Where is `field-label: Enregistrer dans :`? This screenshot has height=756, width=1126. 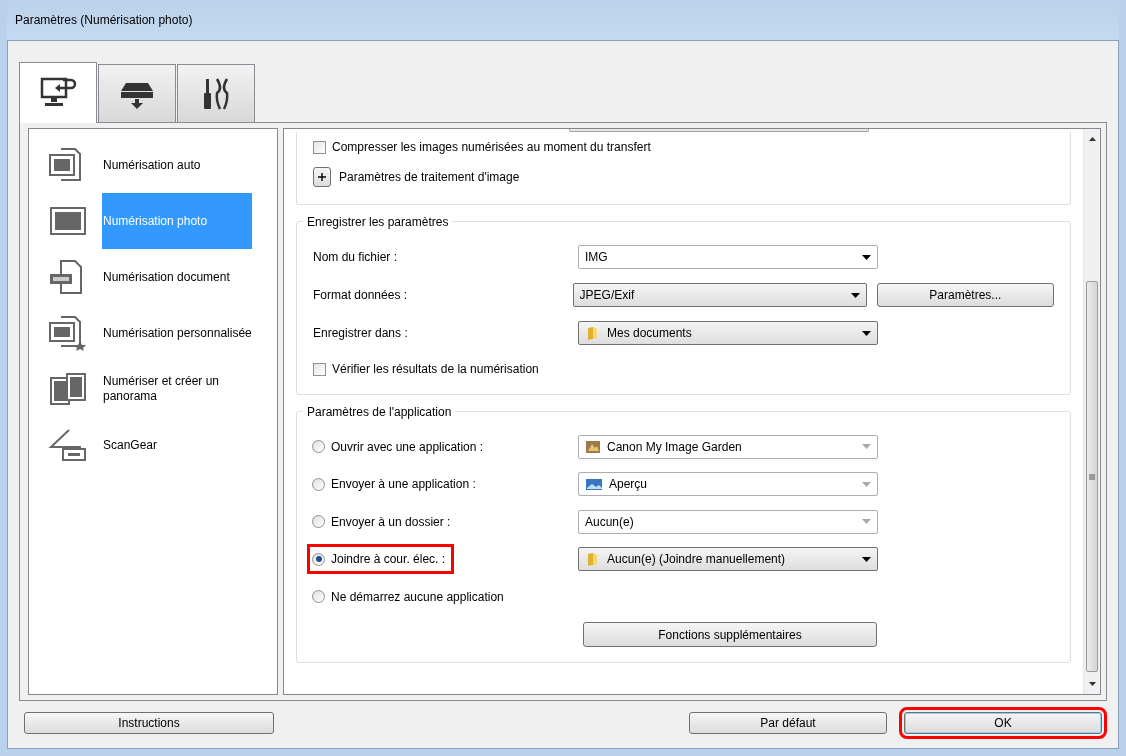
field-label: Enregistrer dans : is located at coordinates (361, 333).